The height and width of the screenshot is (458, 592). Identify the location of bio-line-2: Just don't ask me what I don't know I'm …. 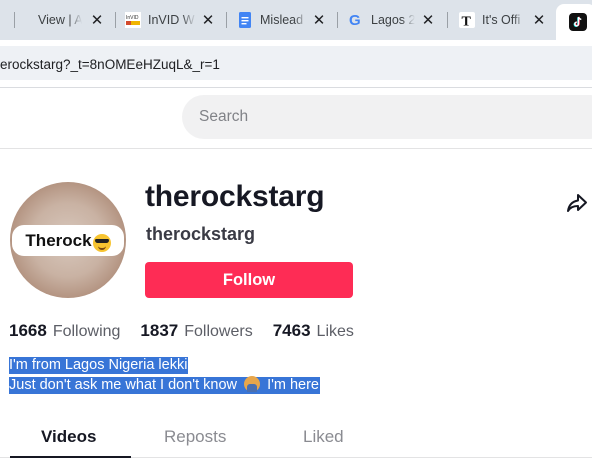
(164, 385).